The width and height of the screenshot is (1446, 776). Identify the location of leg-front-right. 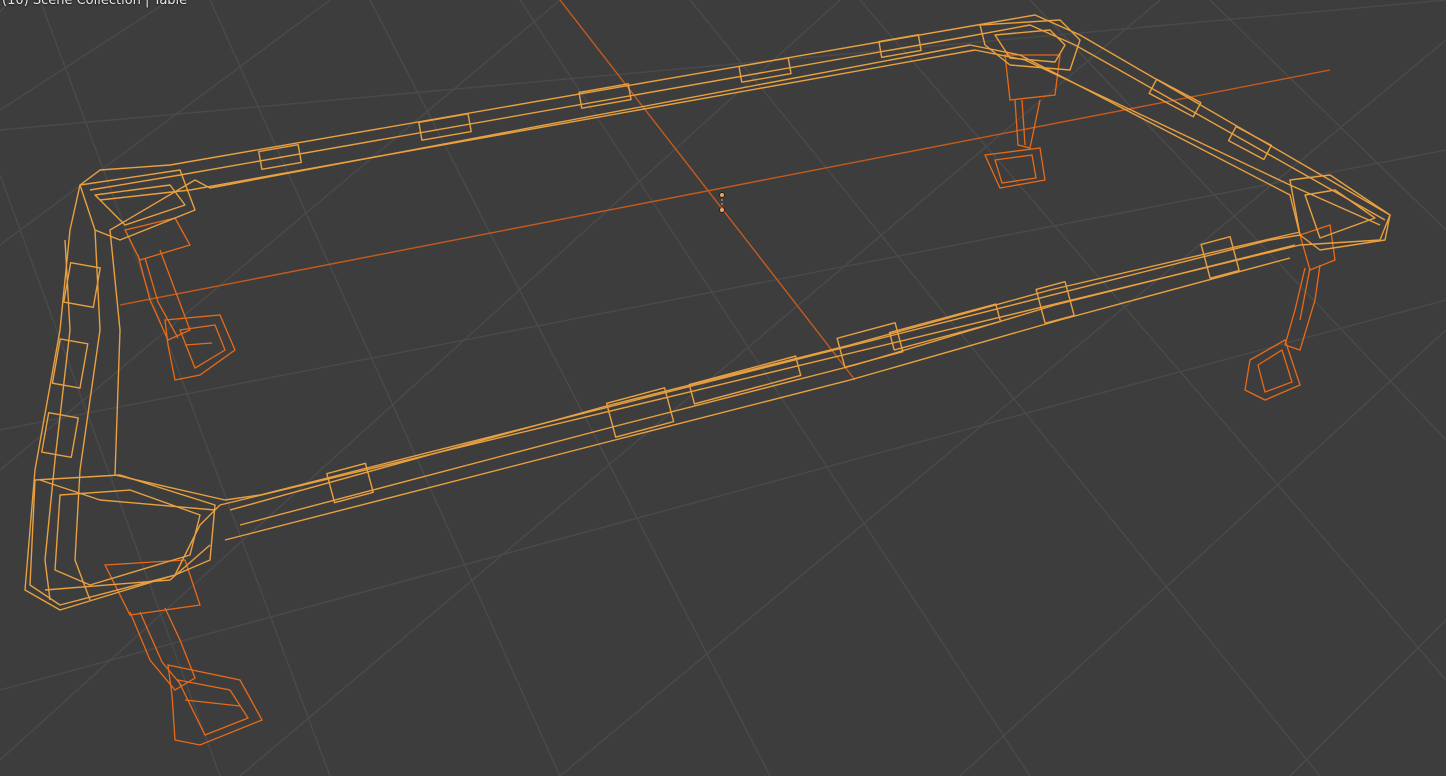
(1290, 312).